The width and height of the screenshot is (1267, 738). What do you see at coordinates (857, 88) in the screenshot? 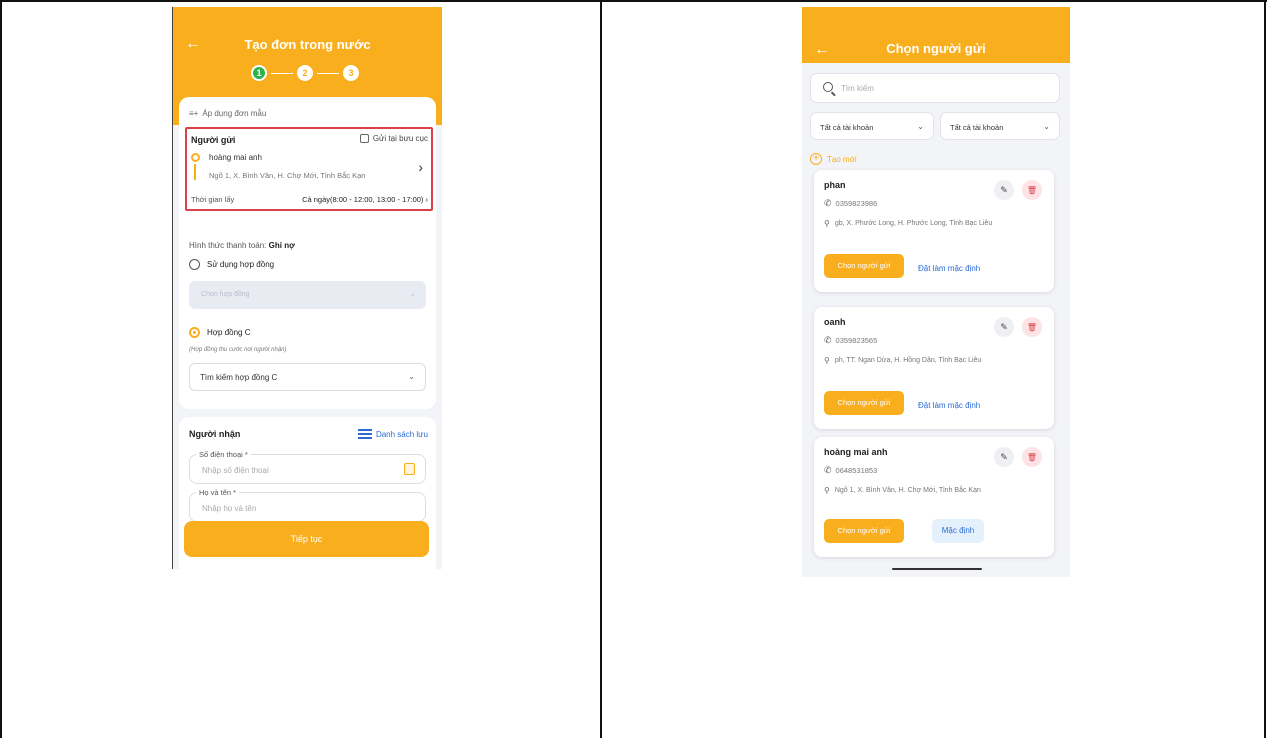
I see `search-placeholder: Tìm kiếm` at bounding box center [857, 88].